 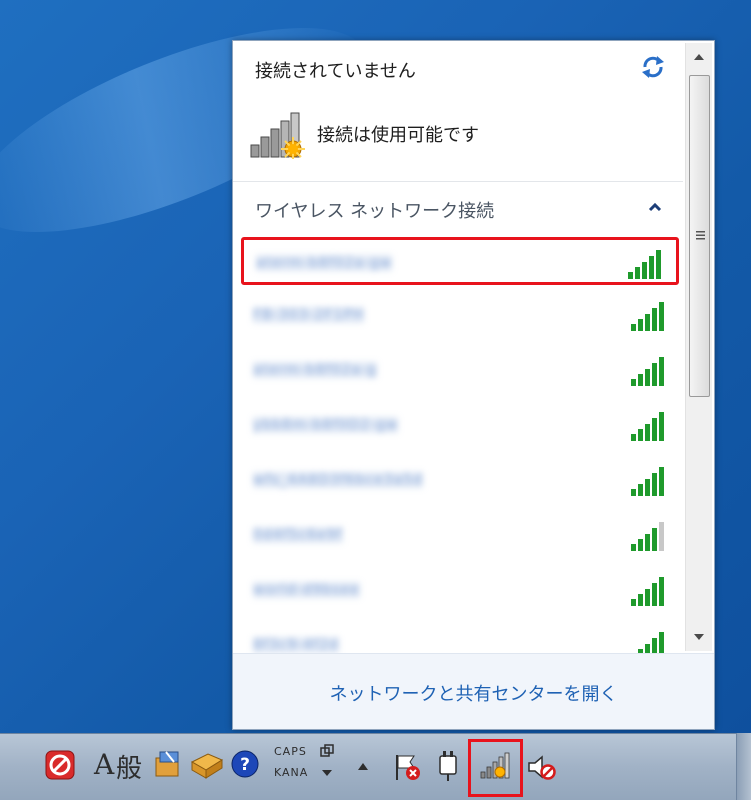 I want to click on network-name: aterm-b8f02a-g, so click(x=315, y=370).